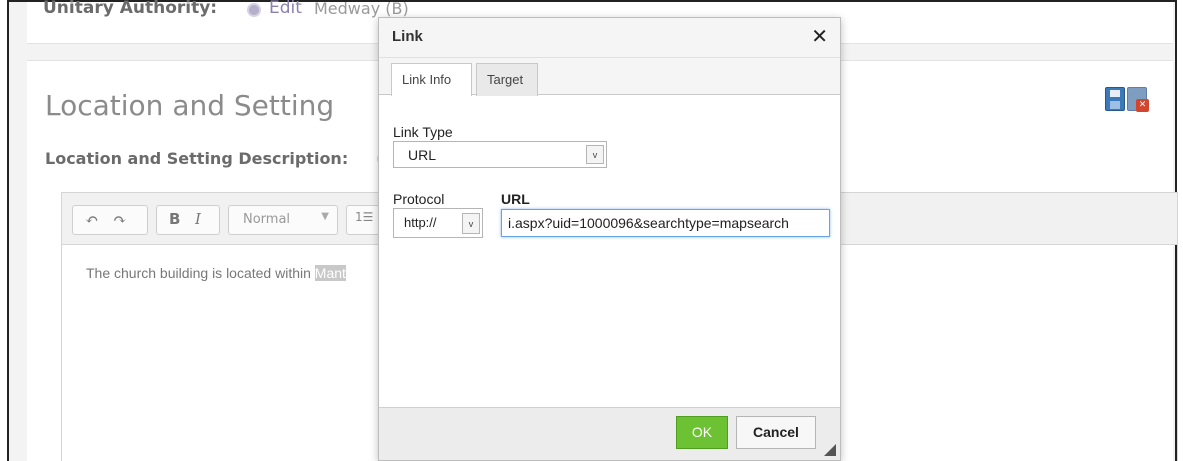 The width and height of the screenshot is (1183, 461). I want to click on content-text: The church building is located within, so click(200, 273).